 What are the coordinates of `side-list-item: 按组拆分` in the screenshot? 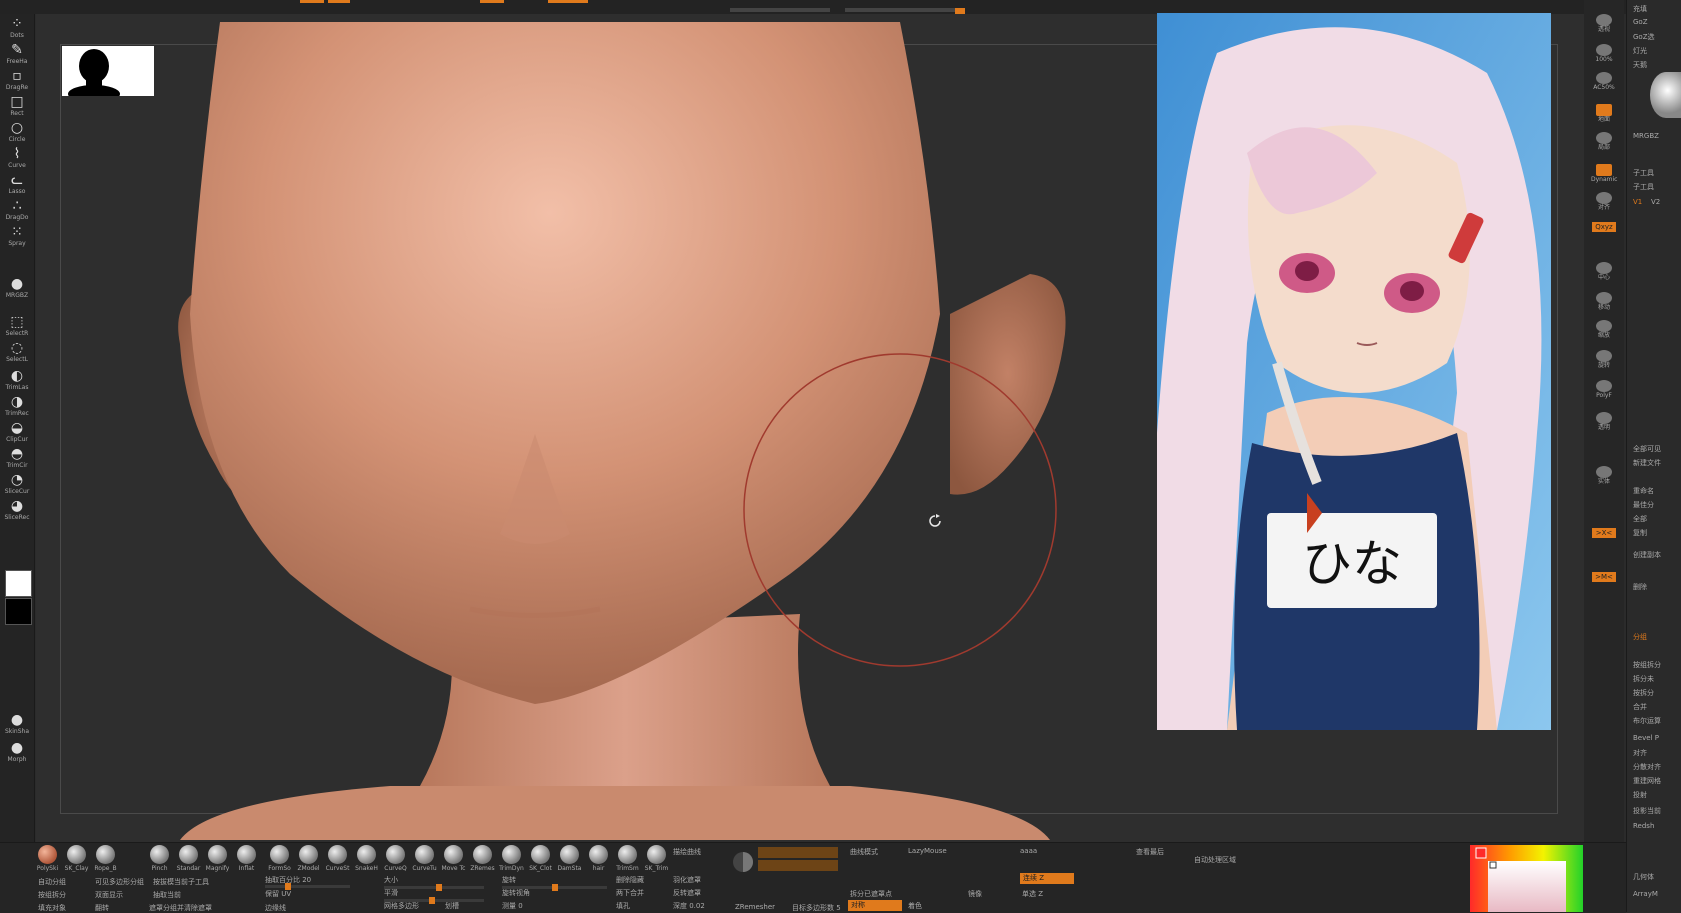 It's located at (1647, 665).